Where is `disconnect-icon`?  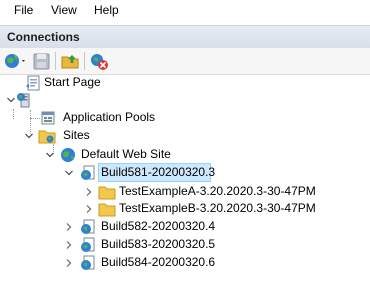 disconnect-icon is located at coordinates (99, 62).